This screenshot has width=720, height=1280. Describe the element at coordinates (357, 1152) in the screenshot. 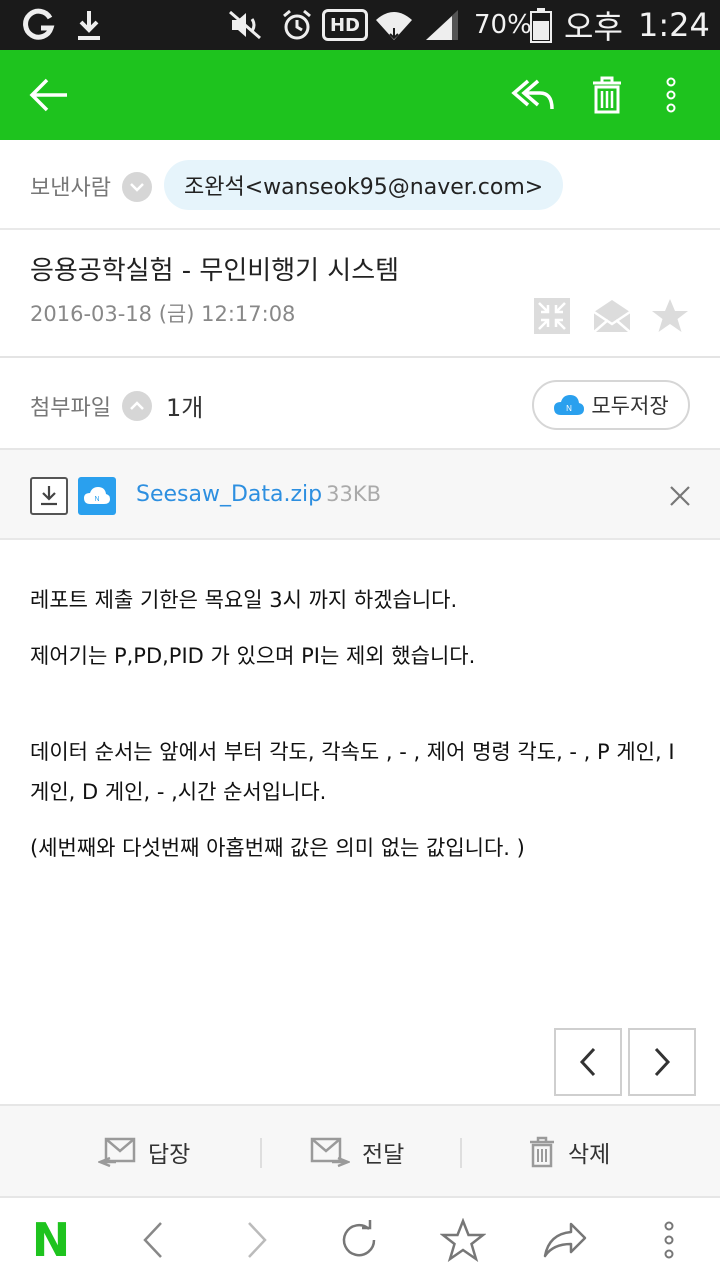

I see `forward-button: 전달` at that location.